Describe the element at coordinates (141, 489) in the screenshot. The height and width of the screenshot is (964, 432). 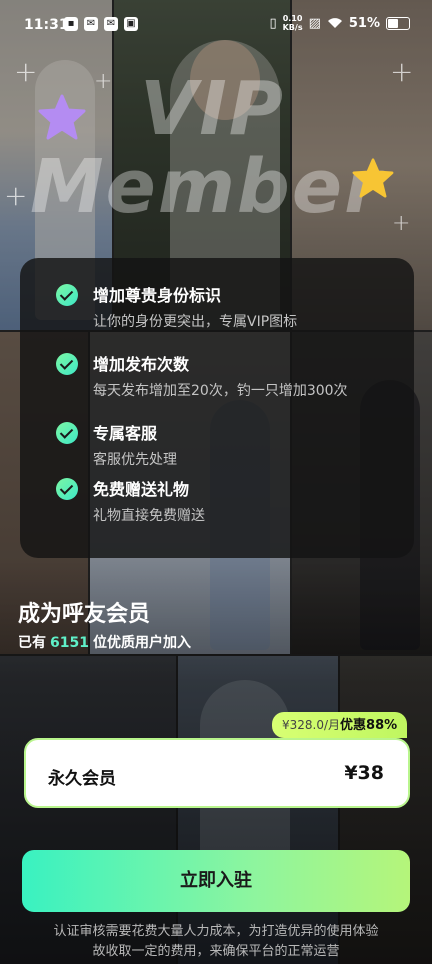
I see `benefit-title: 免费赠送礼物` at that location.